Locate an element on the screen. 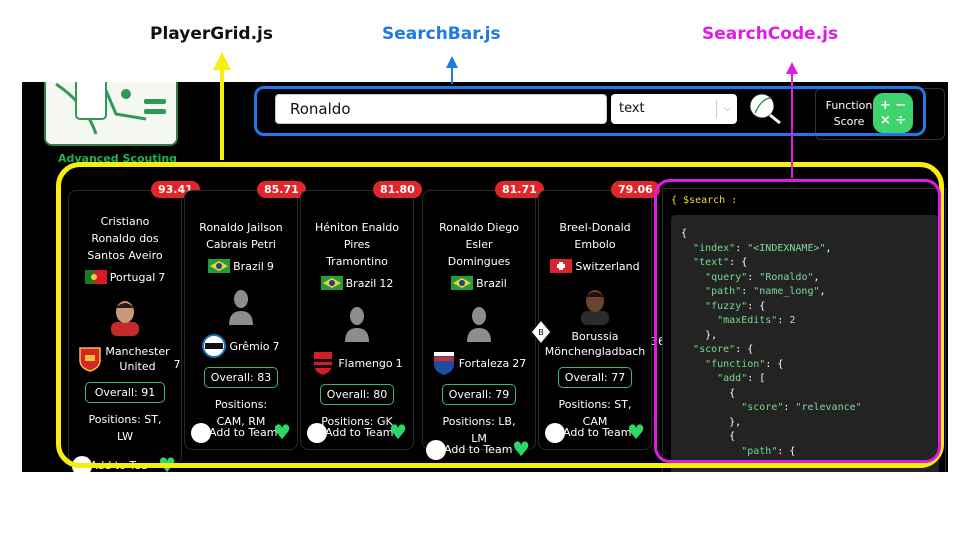  annotation-arrows is located at coordinates (505, 115).